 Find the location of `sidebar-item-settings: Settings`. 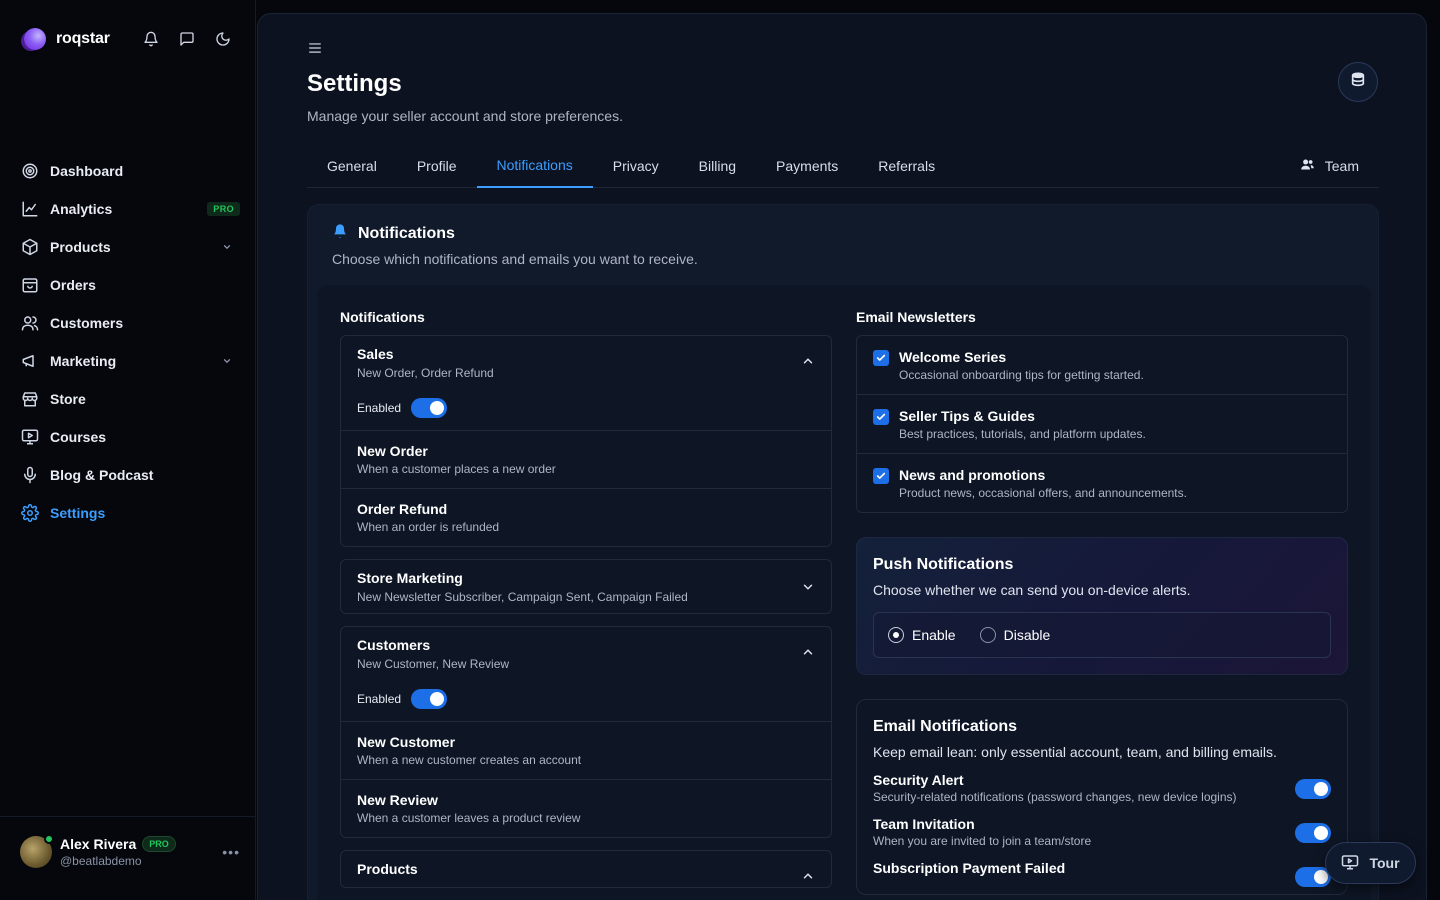

sidebar-item-settings: Settings is located at coordinates (130, 513).